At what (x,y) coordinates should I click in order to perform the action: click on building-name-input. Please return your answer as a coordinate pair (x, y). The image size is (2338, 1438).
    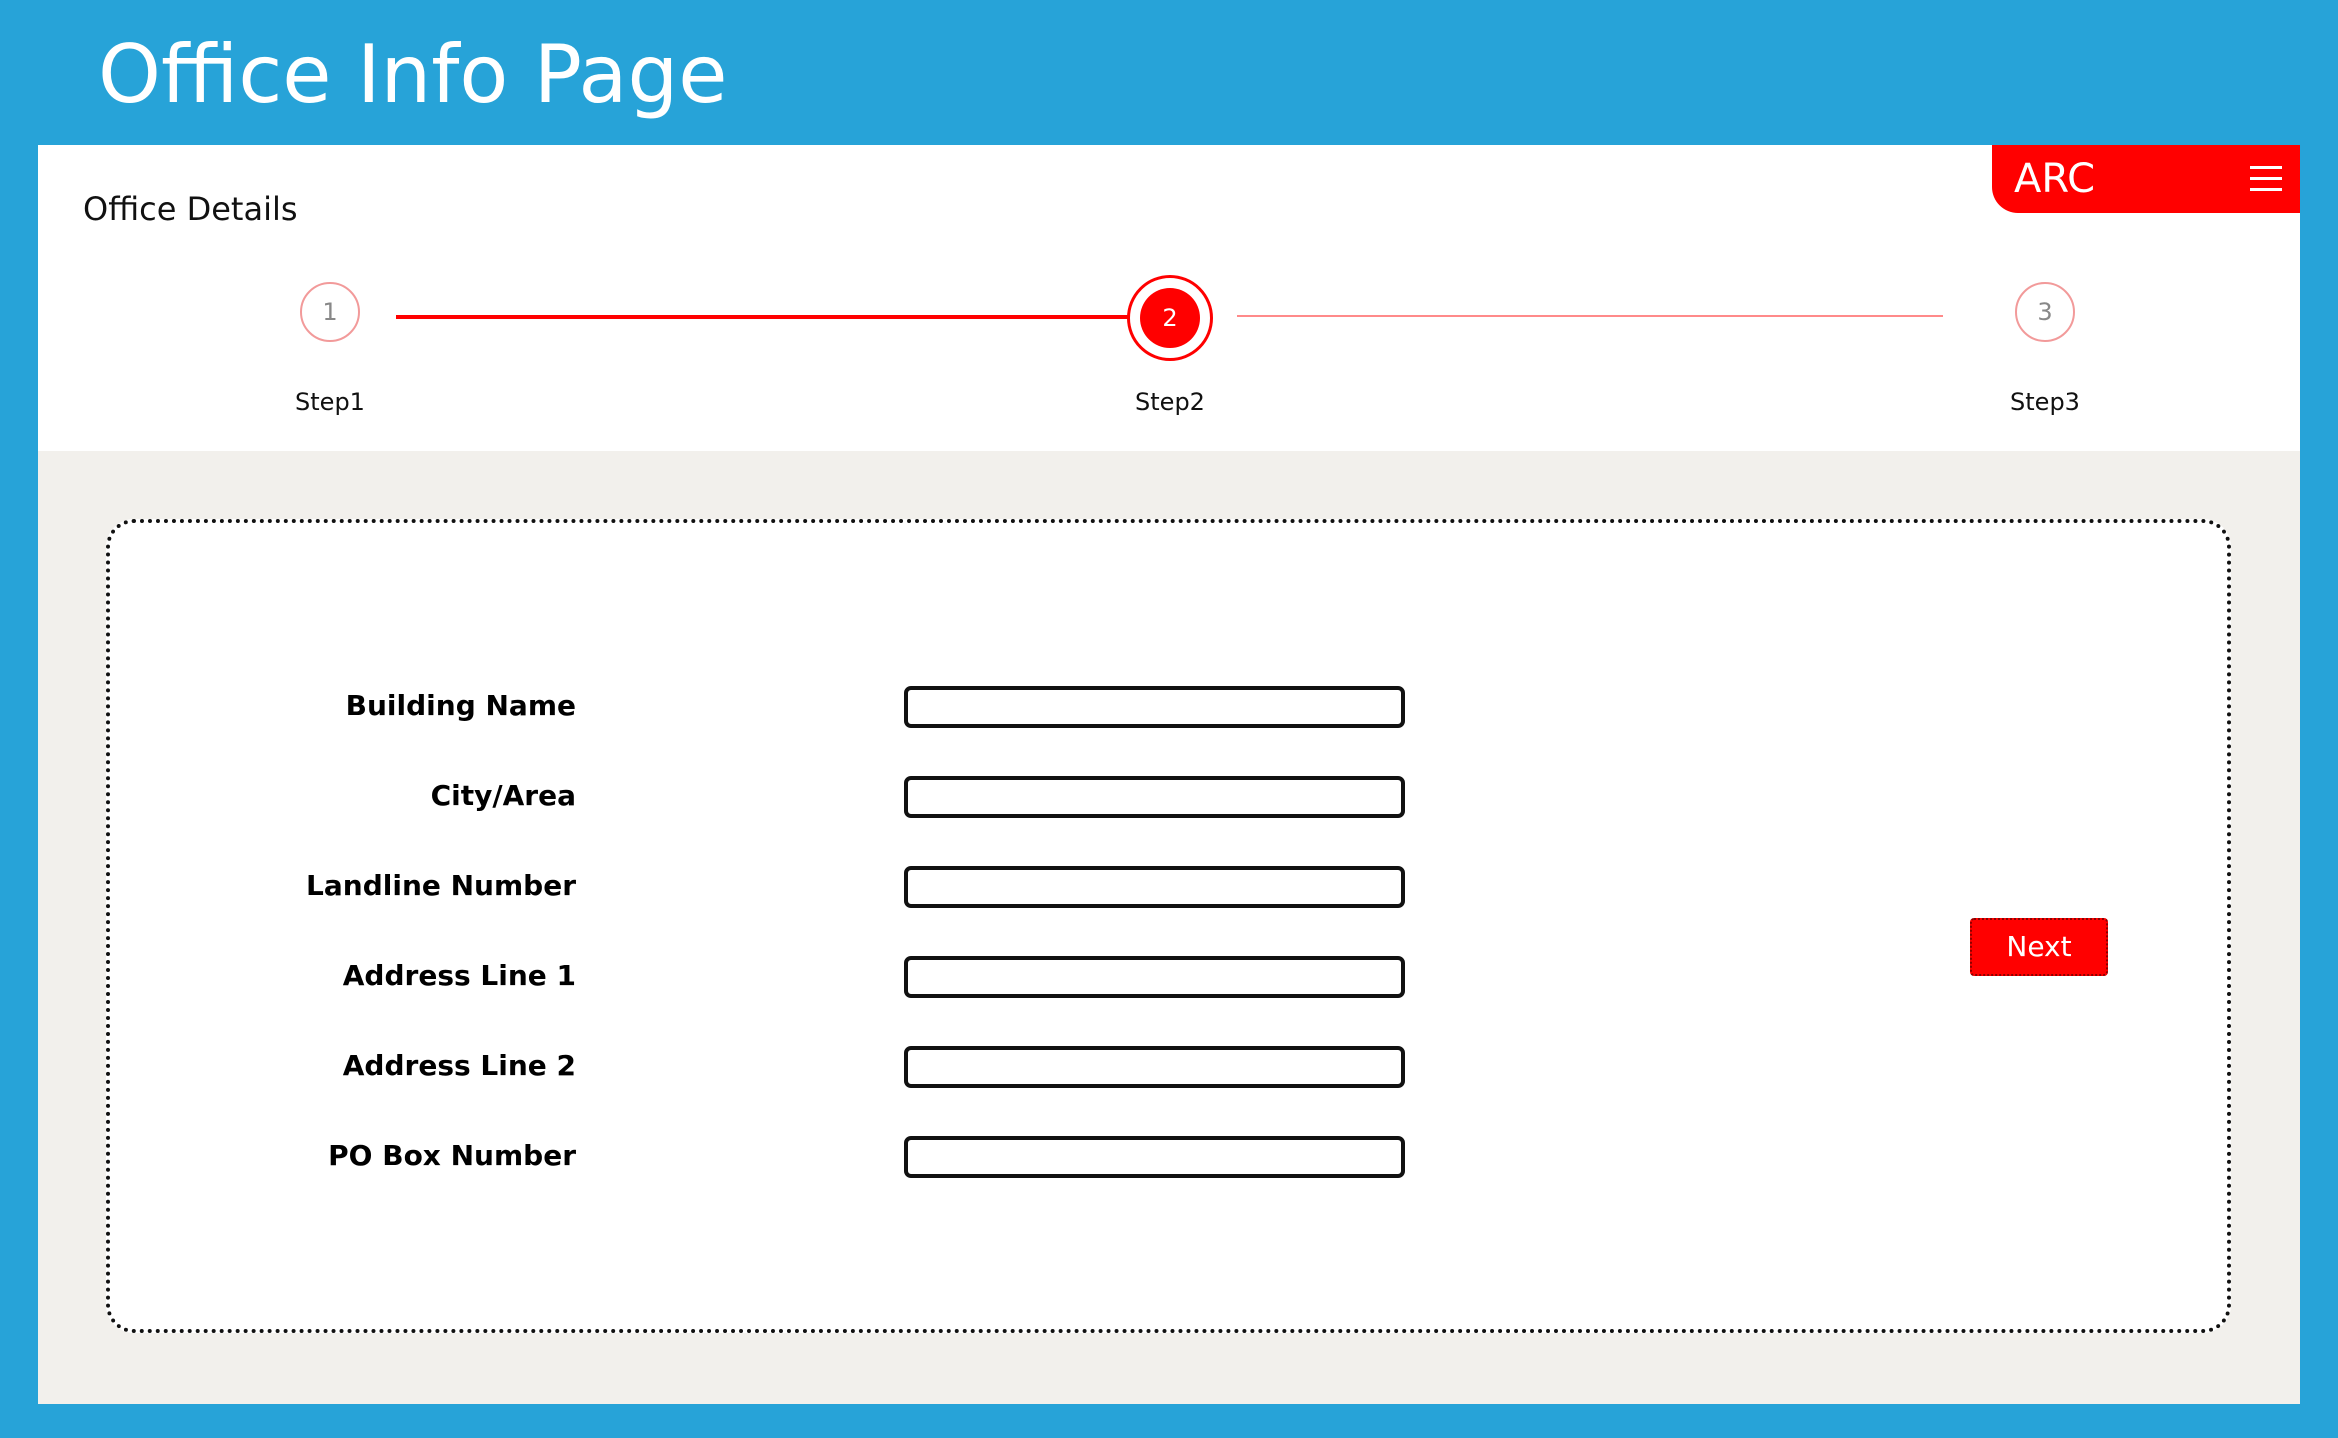
    Looking at the image, I should click on (1154, 707).